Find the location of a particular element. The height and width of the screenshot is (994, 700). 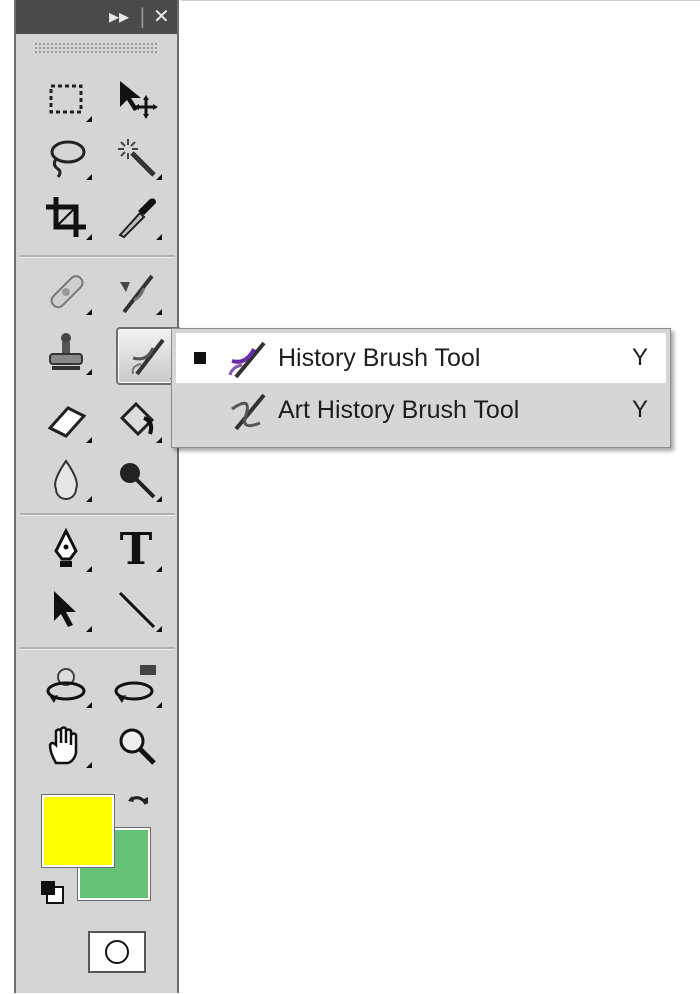

swap-colors-icon is located at coordinates (139, 805).